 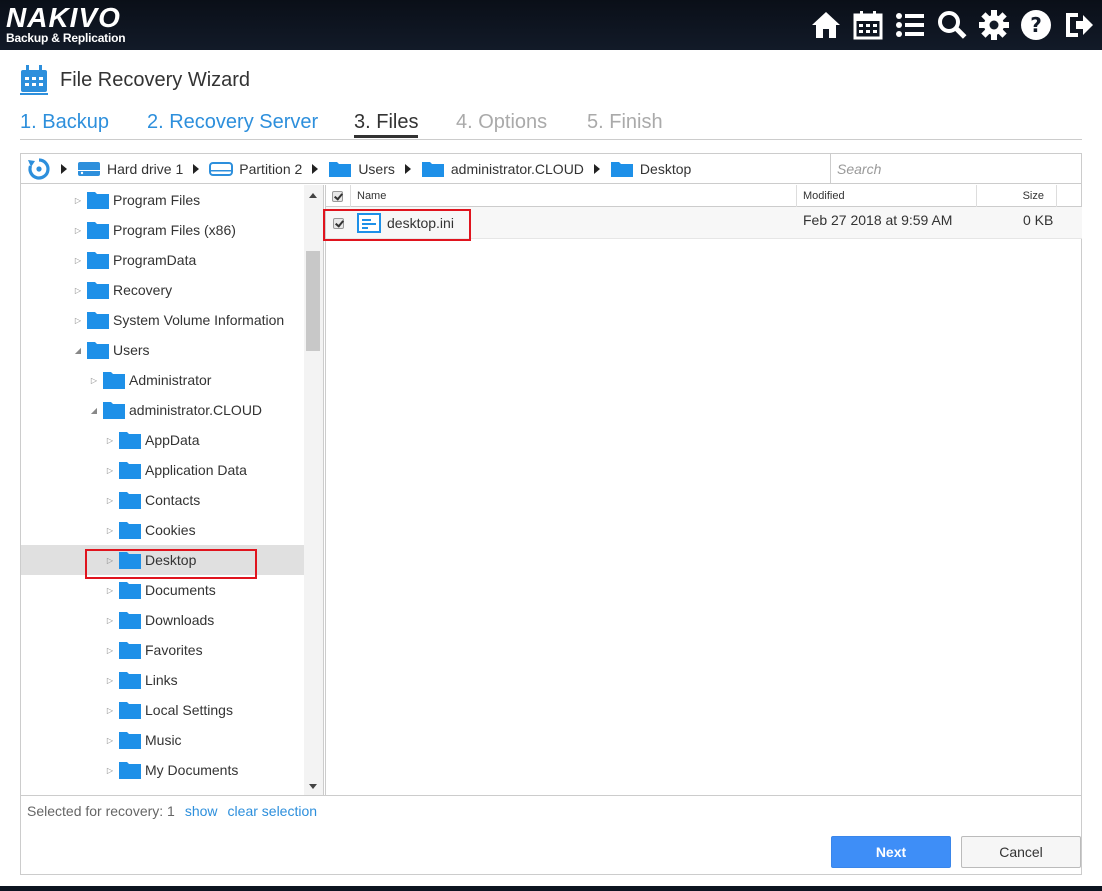 I want to click on nakivo-logo: NAKIVO Backup & Replication, so click(x=66, y=23).